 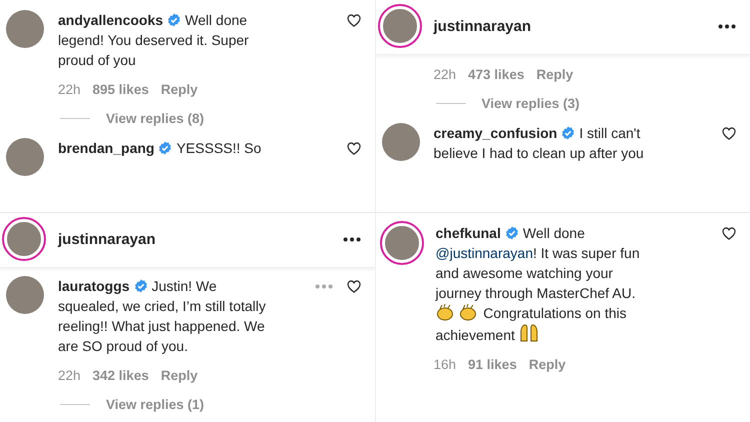 What do you see at coordinates (120, 375) in the screenshot?
I see `like-count: 342 likes` at bounding box center [120, 375].